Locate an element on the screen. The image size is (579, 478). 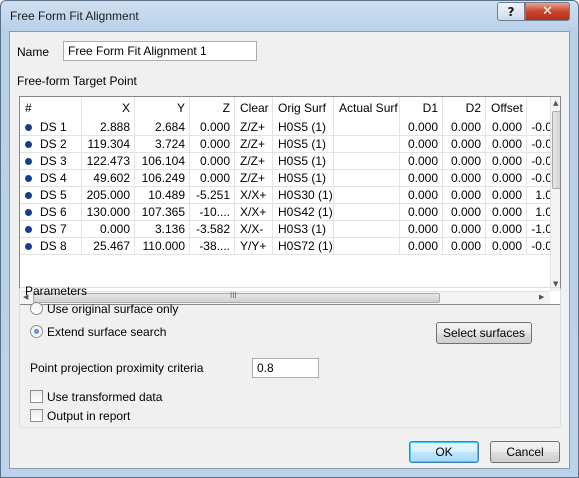
scroll-up-icon: ▲ is located at coordinates (555, 103).